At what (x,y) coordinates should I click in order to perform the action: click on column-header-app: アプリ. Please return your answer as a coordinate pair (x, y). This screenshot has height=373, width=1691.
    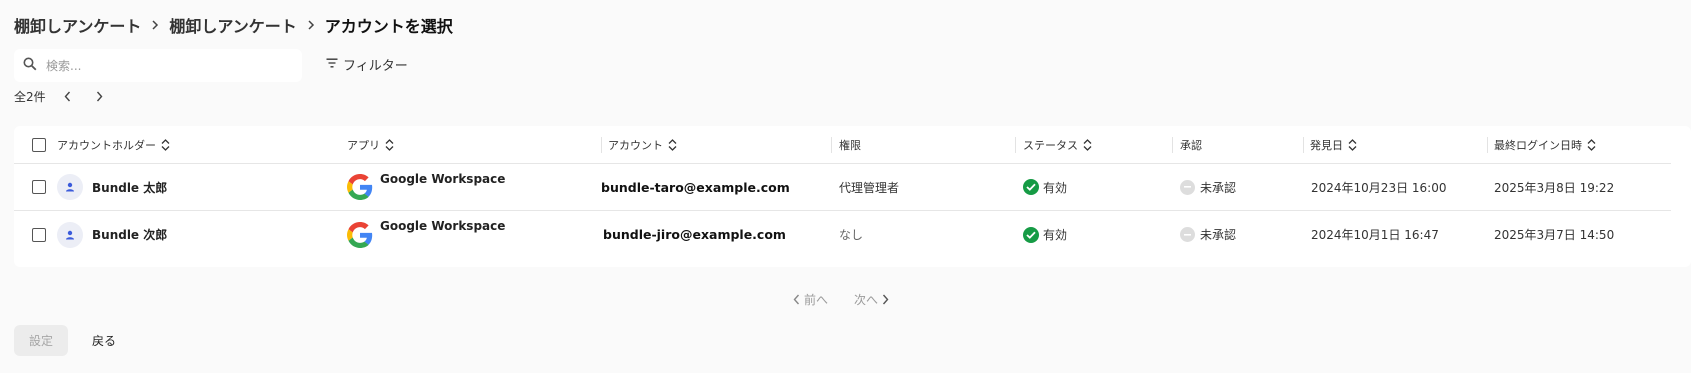
    Looking at the image, I should click on (370, 144).